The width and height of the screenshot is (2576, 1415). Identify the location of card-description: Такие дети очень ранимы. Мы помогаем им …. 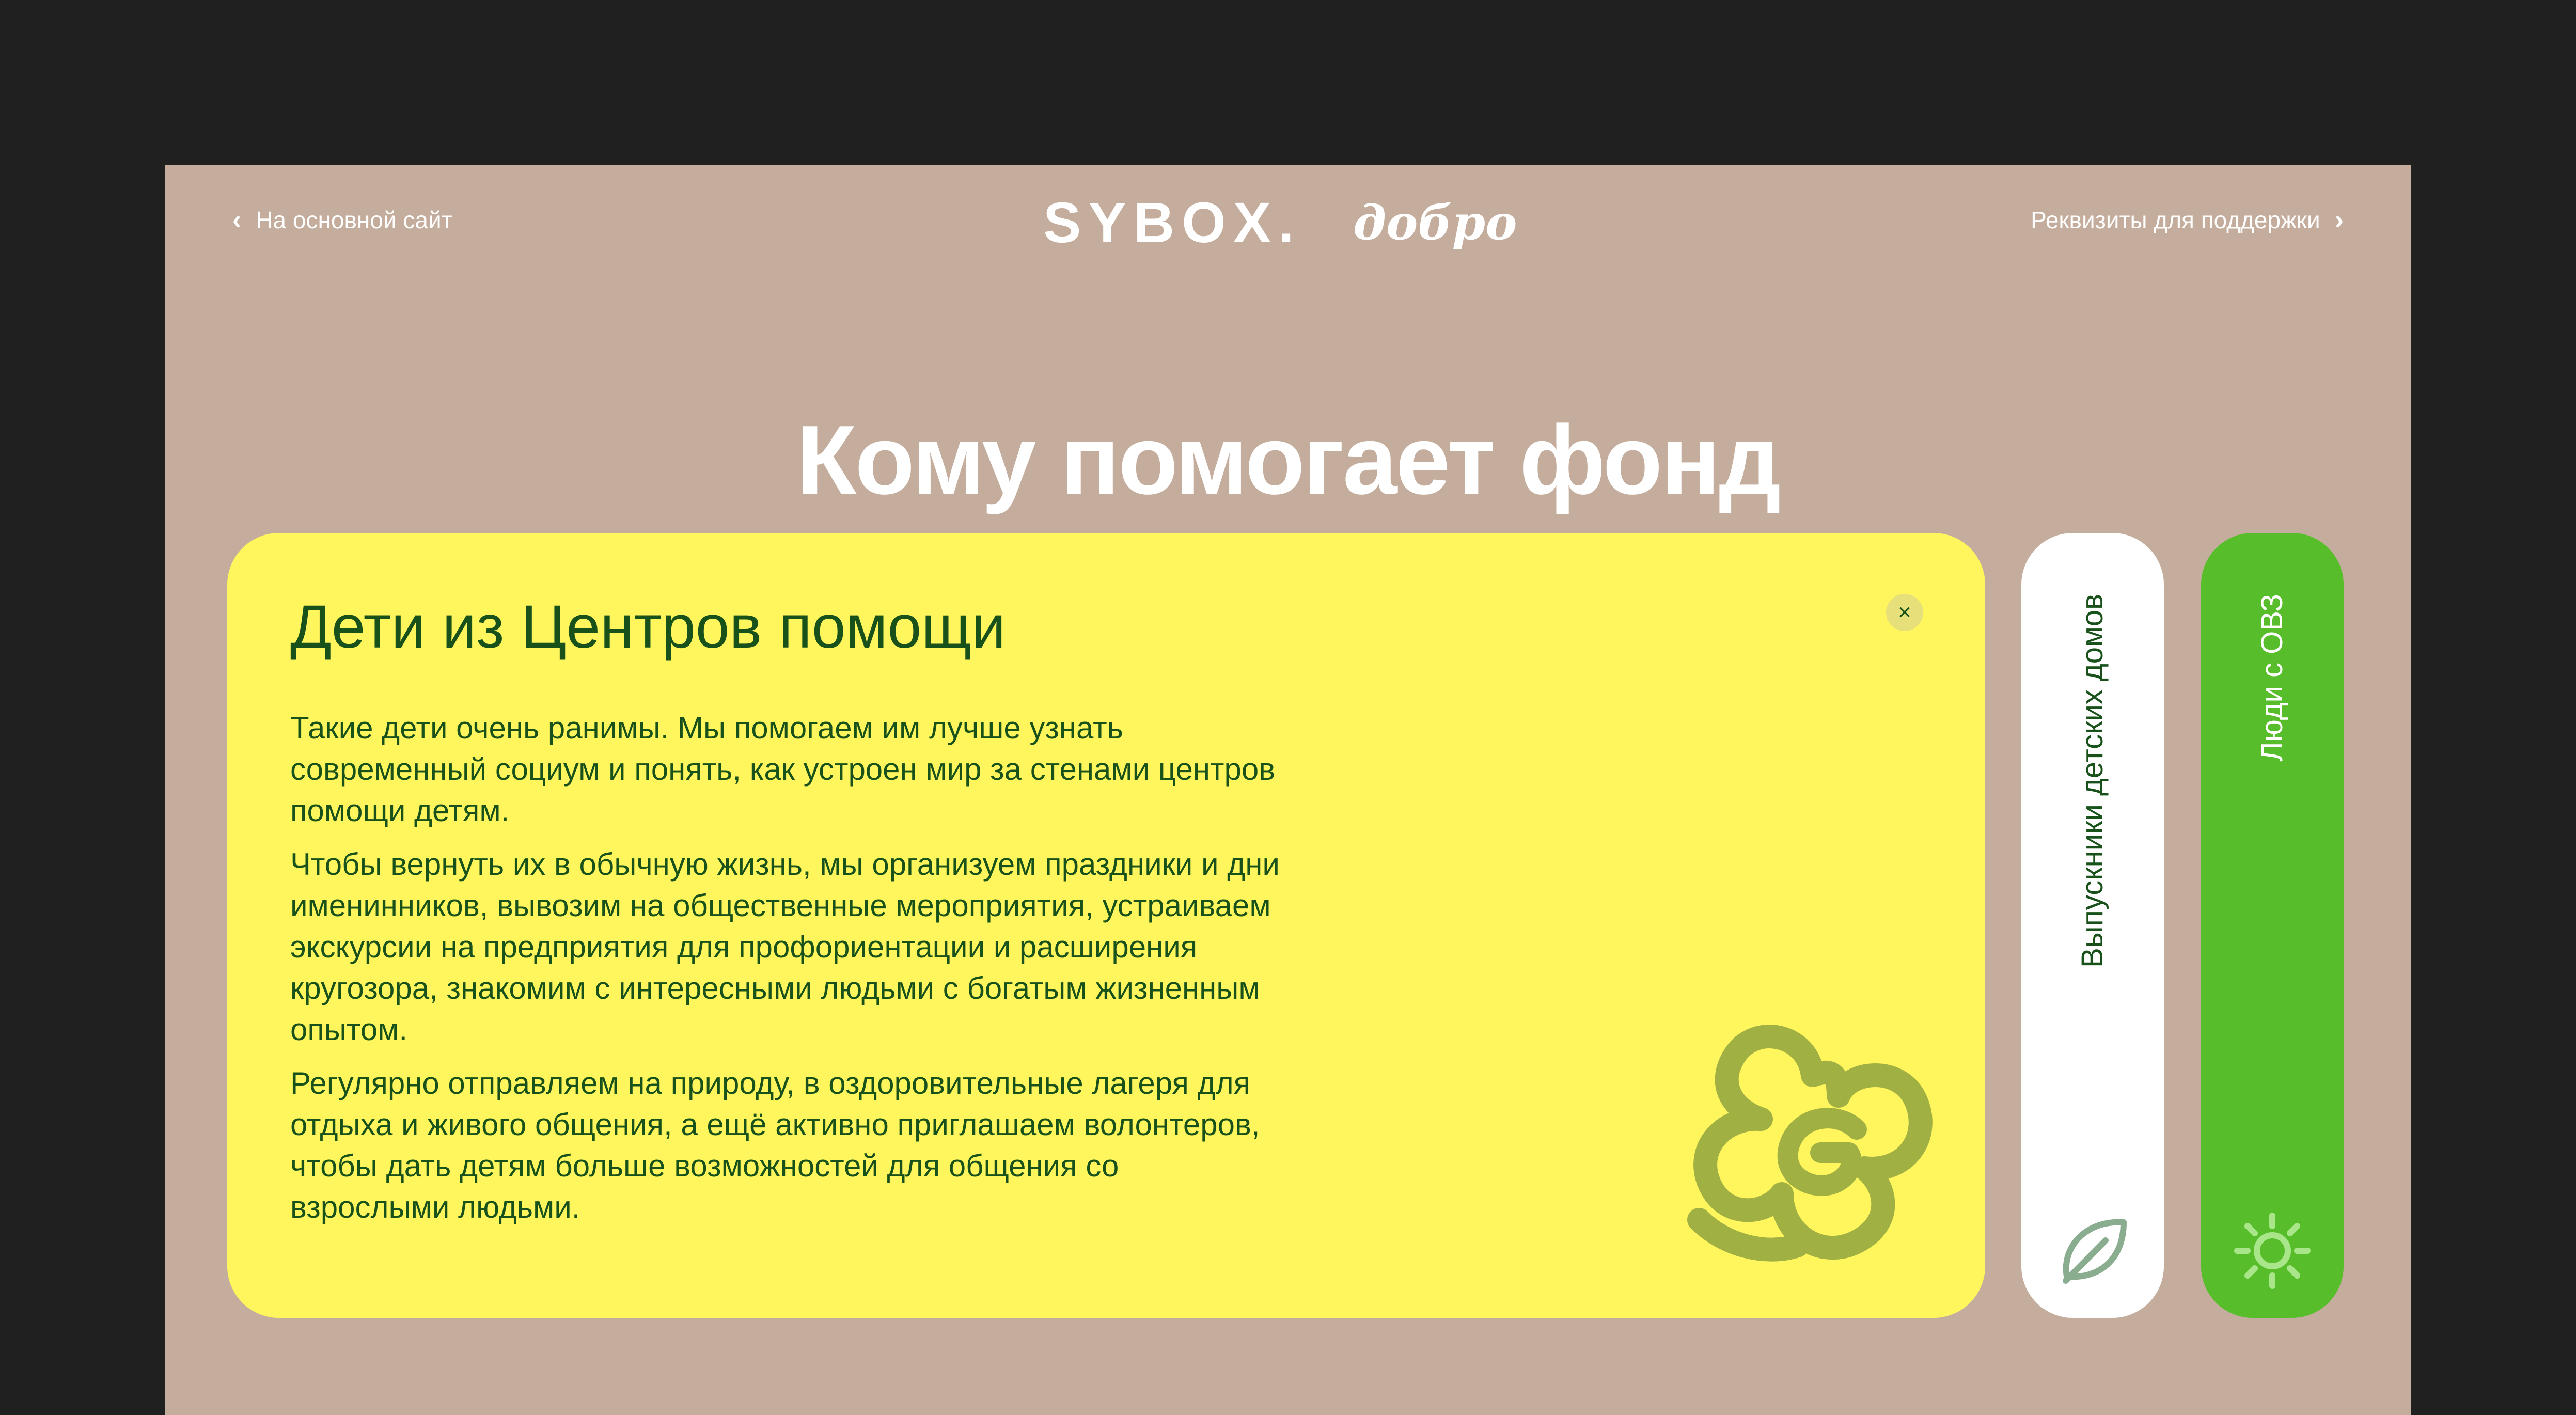
(786, 973).